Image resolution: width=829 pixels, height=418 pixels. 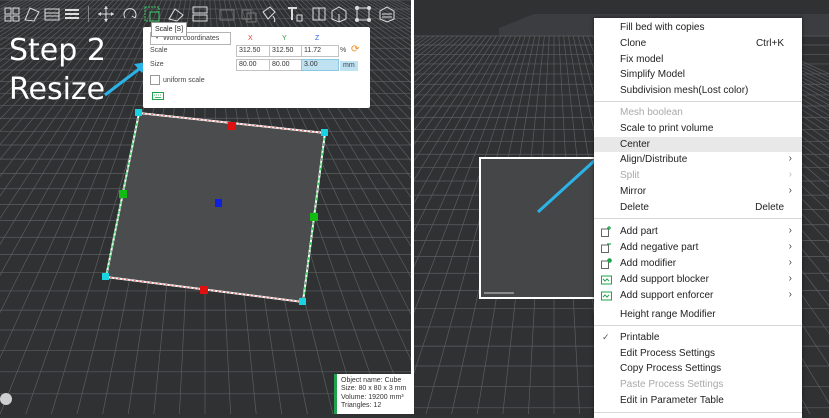 I want to click on main-toolbar, so click(x=205, y=15).